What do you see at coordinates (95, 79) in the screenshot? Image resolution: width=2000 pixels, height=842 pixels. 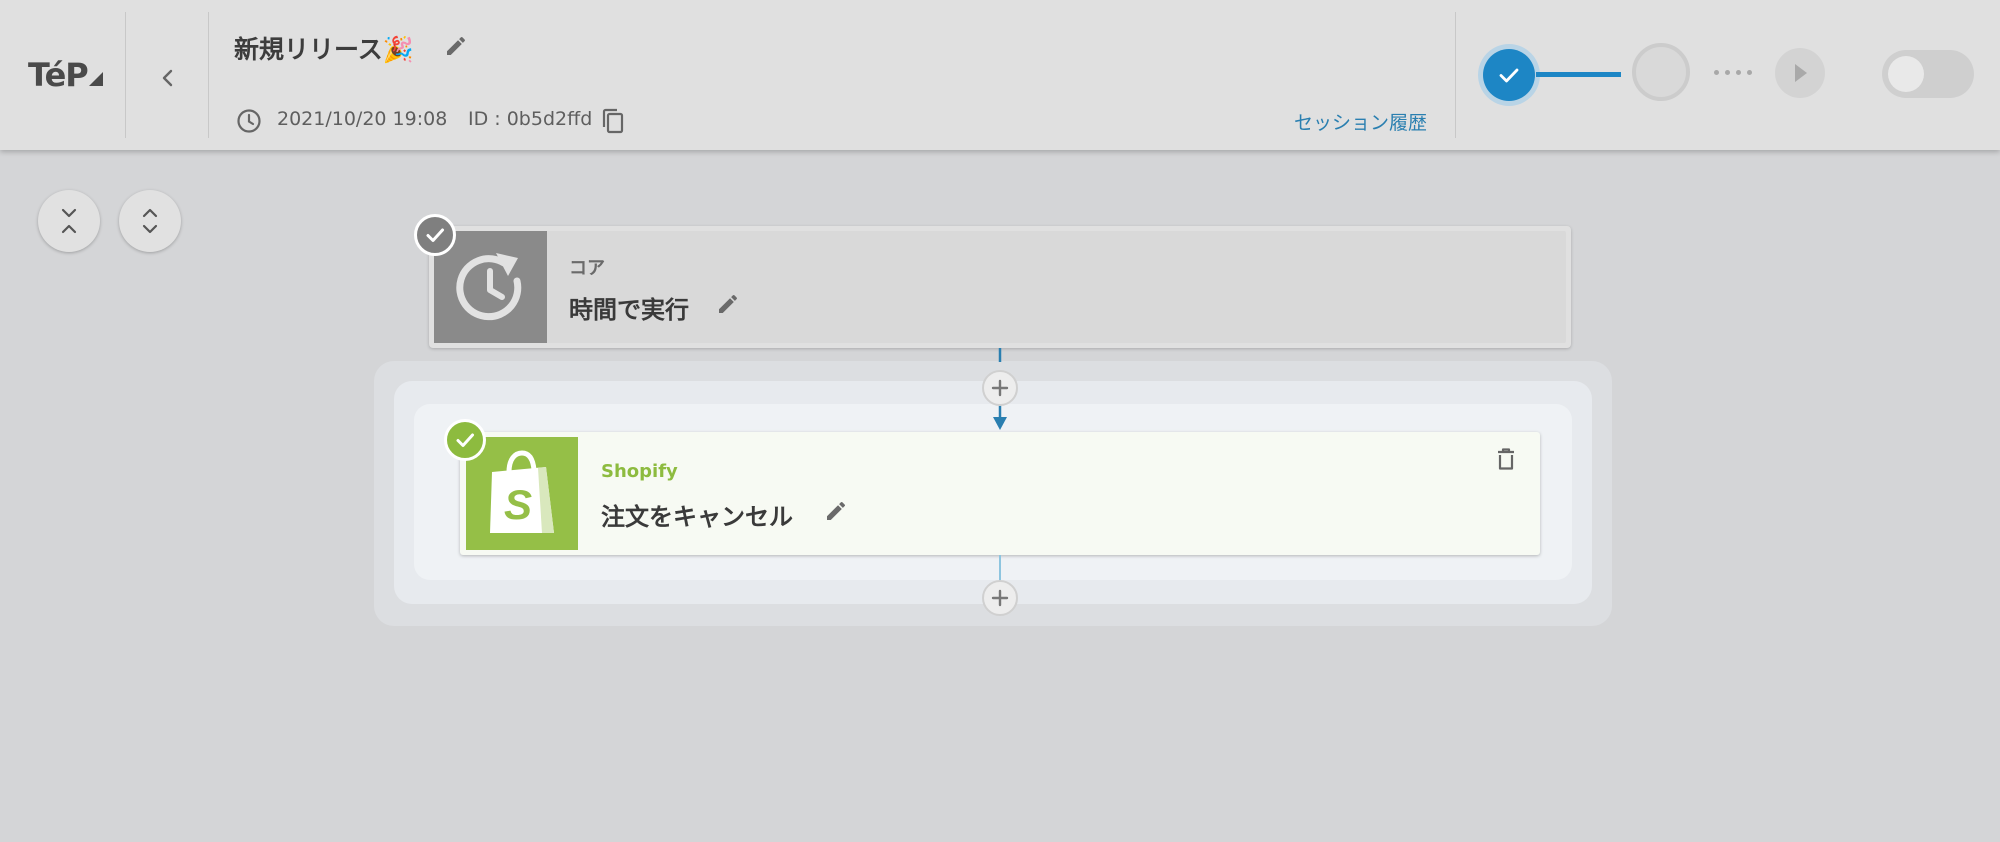 I see `logo-triangle-icon` at bounding box center [95, 79].